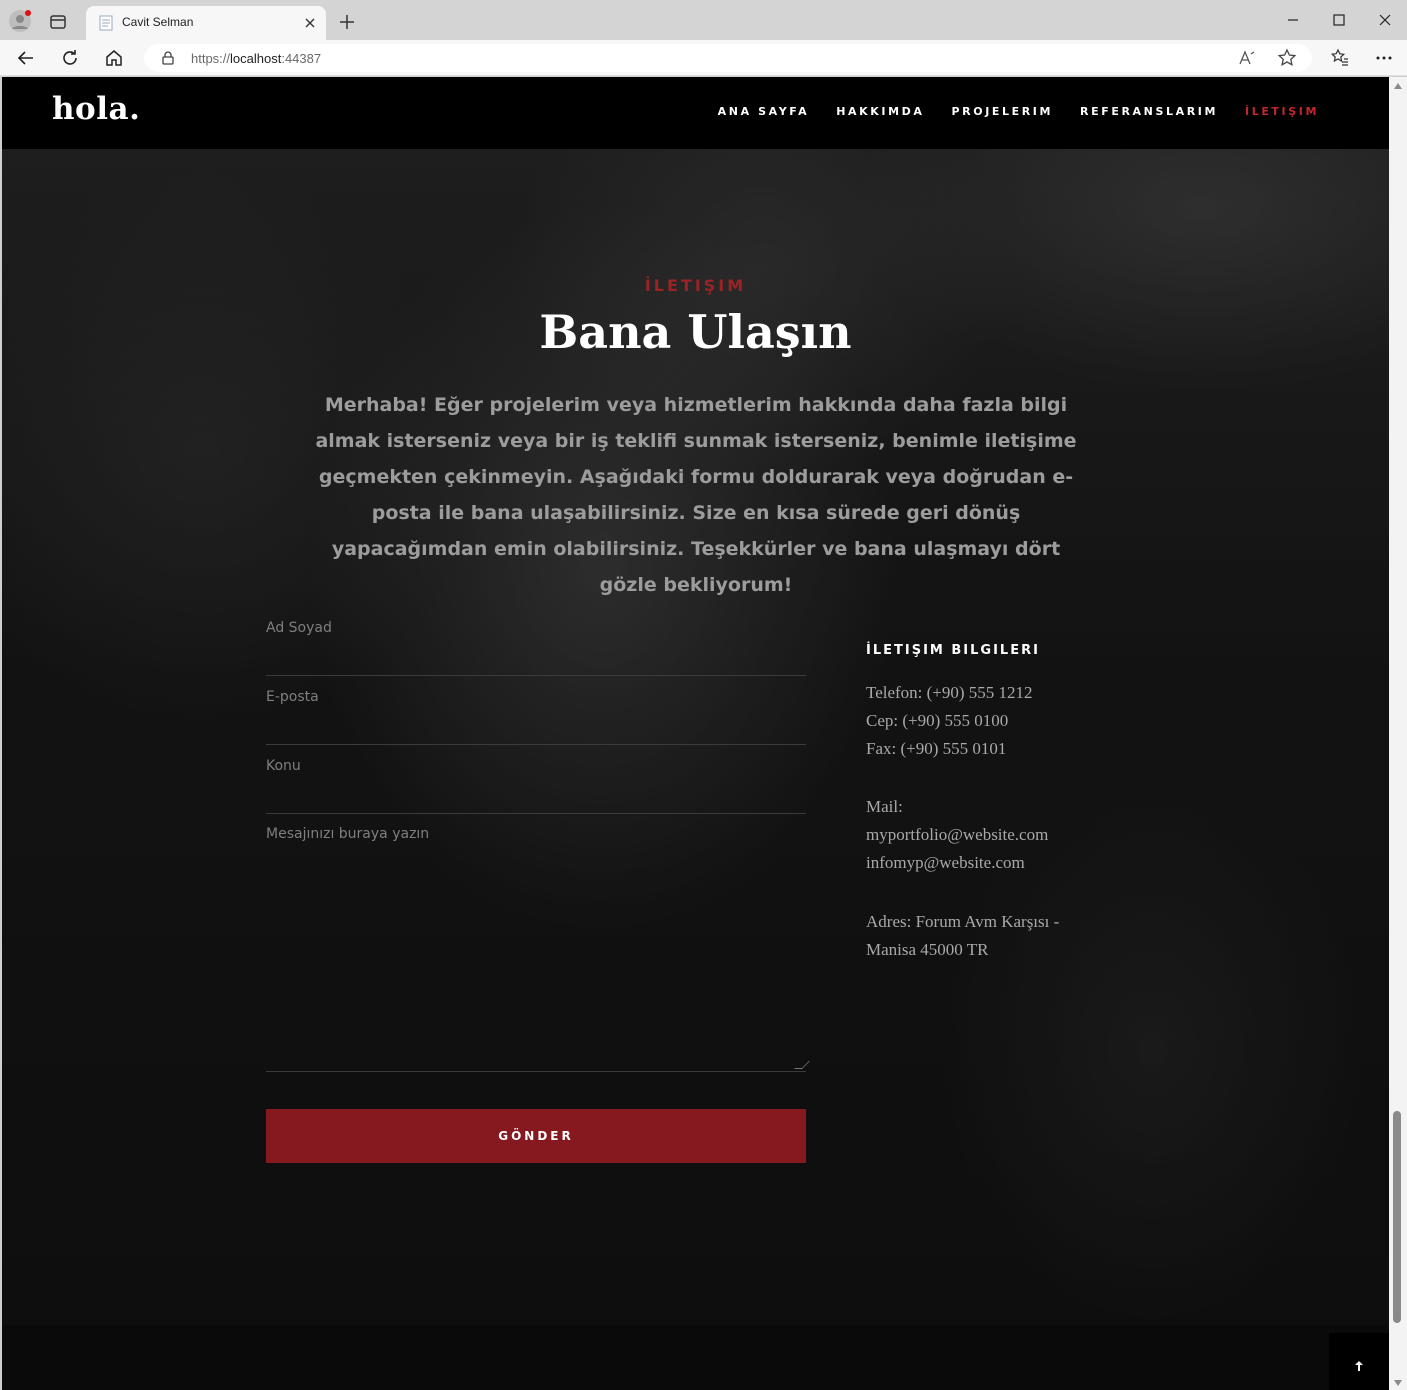 The width and height of the screenshot is (1407, 1390). I want to click on name-input, so click(536, 628).